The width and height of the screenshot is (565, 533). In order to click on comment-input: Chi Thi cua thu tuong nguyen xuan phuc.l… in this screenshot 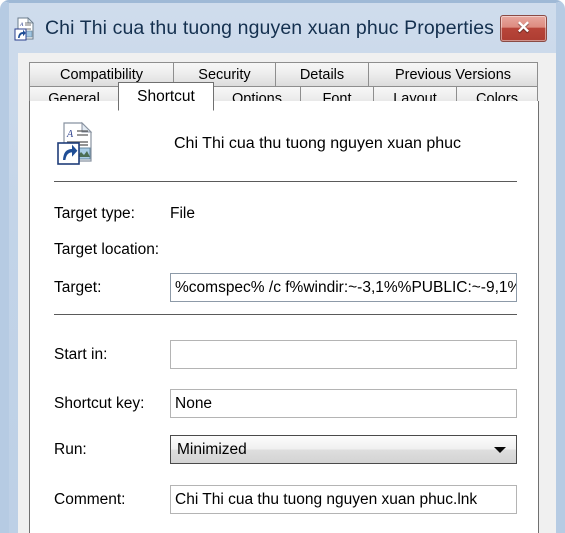, I will do `click(343, 499)`.